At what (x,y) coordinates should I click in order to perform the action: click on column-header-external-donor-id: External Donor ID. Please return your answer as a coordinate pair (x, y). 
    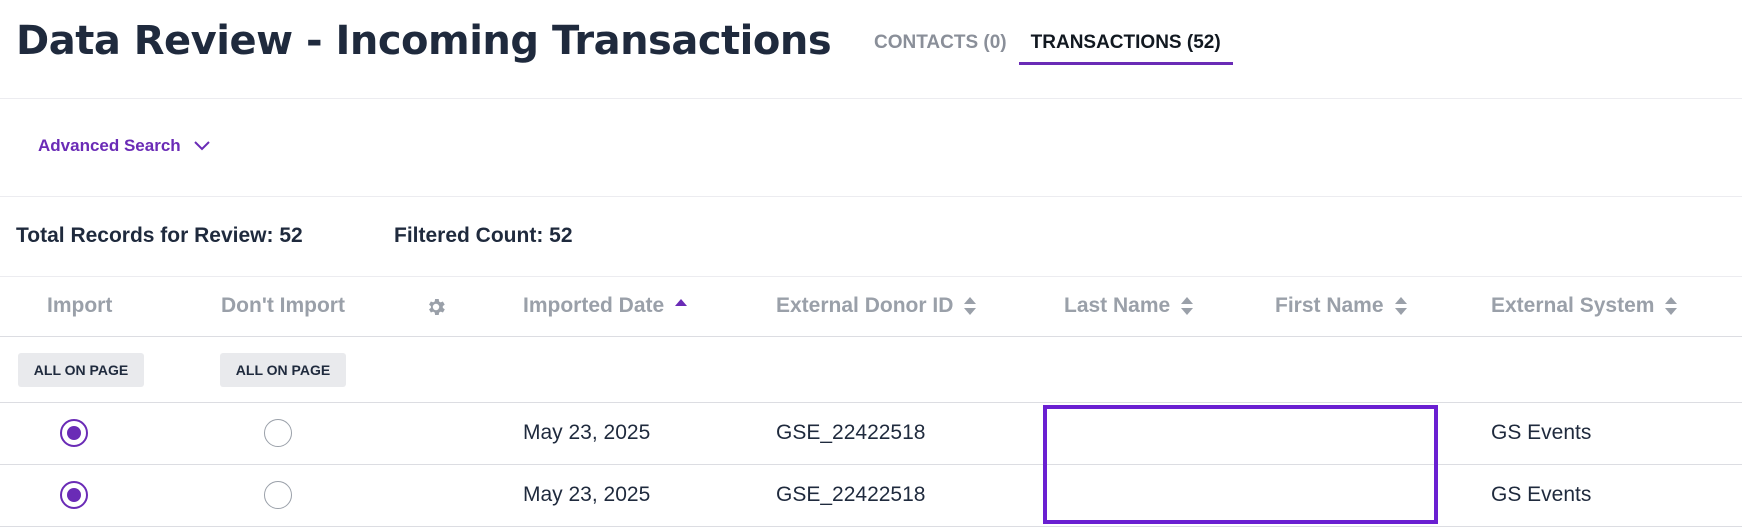
    Looking at the image, I should click on (876, 306).